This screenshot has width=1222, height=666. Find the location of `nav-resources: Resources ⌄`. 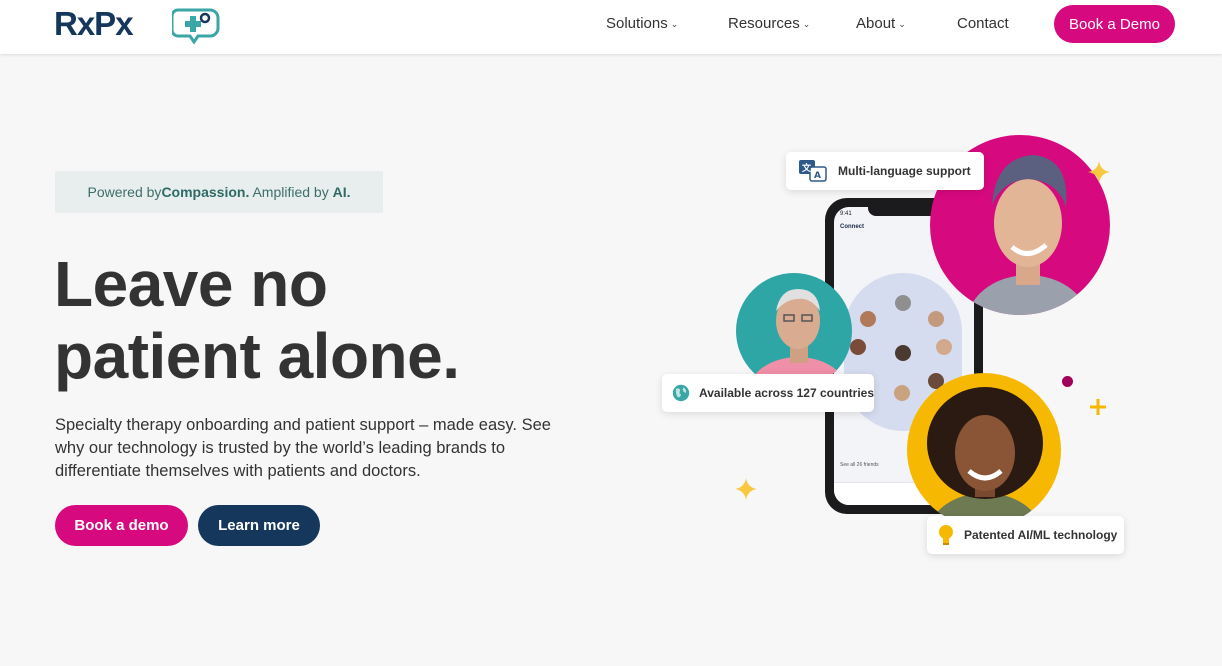

nav-resources: Resources ⌄ is located at coordinates (769, 23).